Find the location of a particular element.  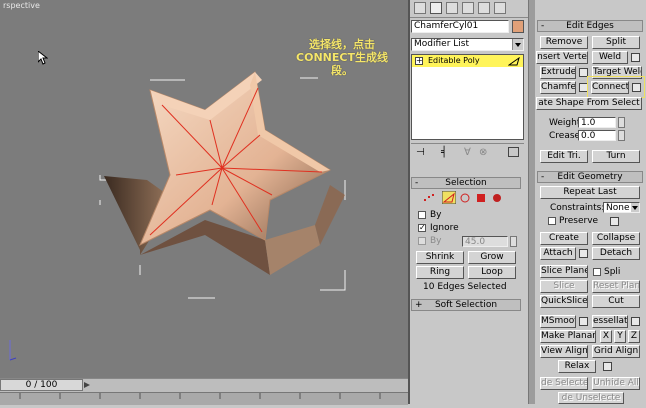

rollout-title: Soft Selection is located at coordinates (466, 305).